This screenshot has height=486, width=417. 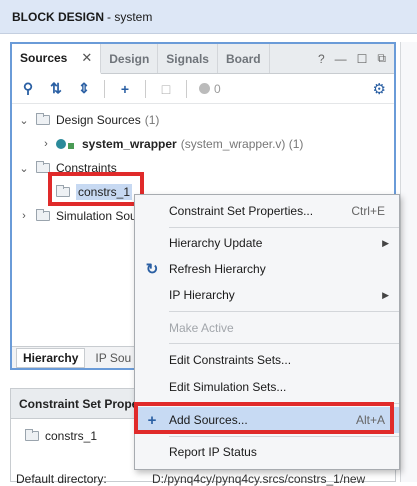 I want to click on menu-item-hierarchy-update: Hierarchy Update ▶, so click(x=267, y=243).